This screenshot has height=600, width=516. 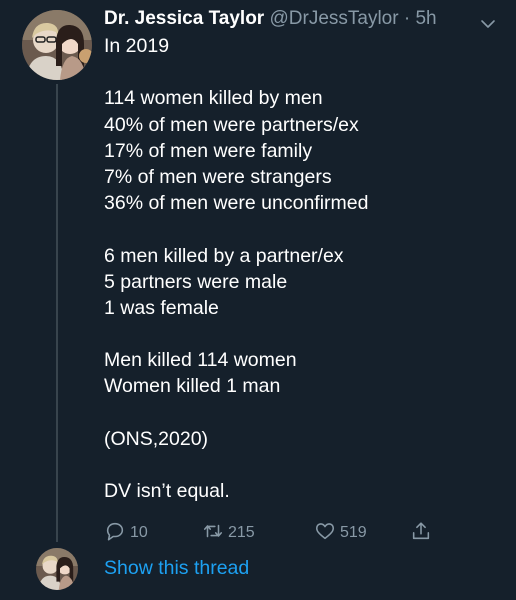 I want to click on author-avatar, so click(x=57, y=45).